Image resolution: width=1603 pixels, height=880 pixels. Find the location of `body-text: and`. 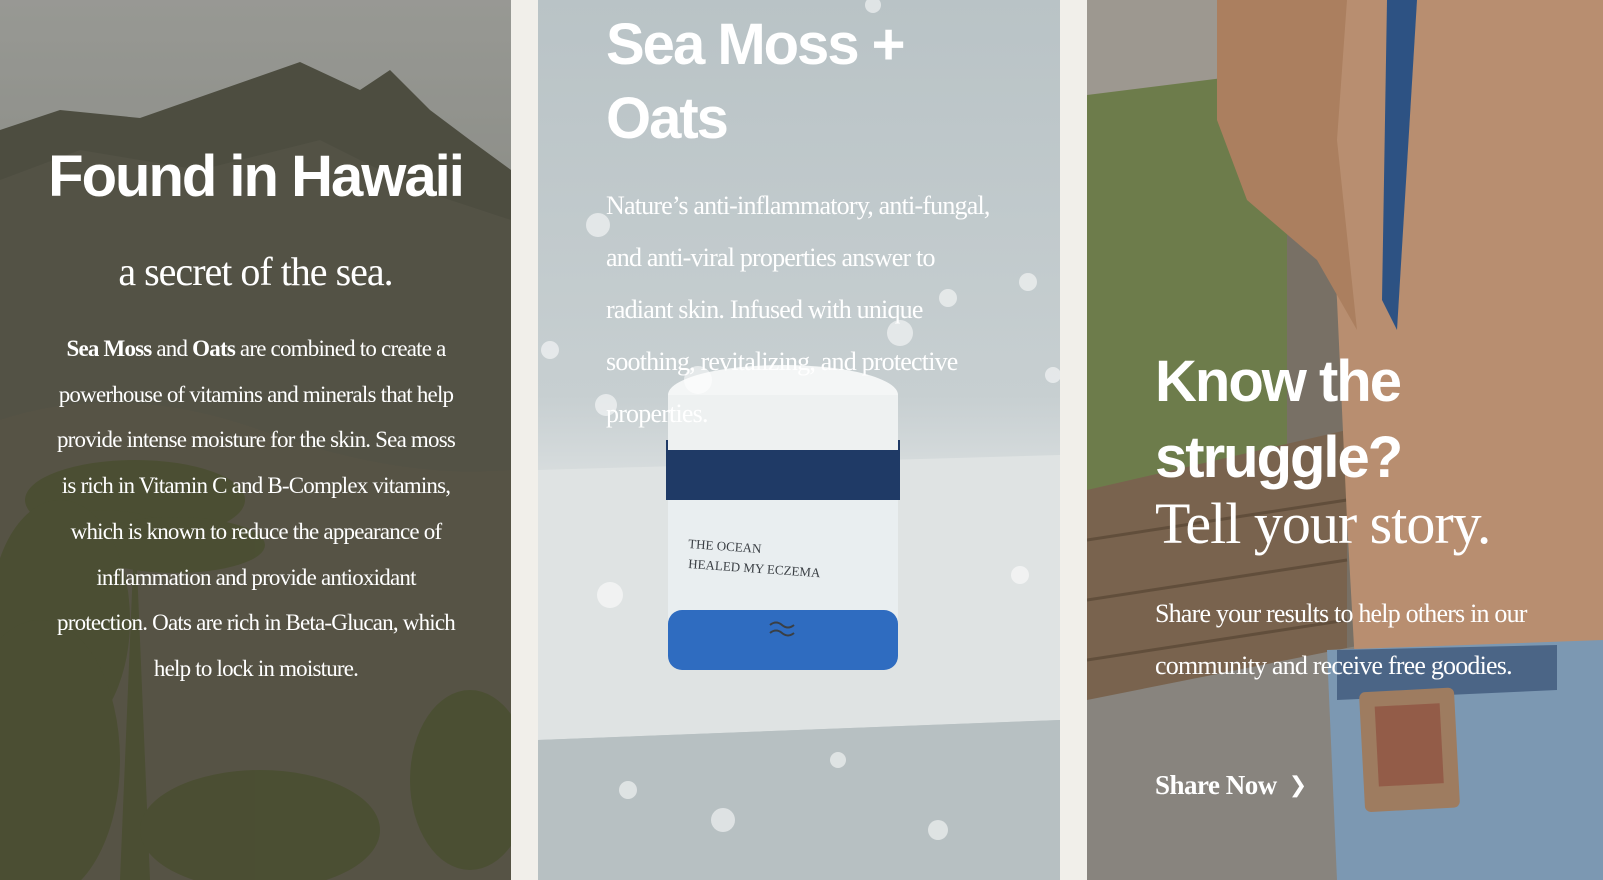

body-text: and is located at coordinates (172, 348).